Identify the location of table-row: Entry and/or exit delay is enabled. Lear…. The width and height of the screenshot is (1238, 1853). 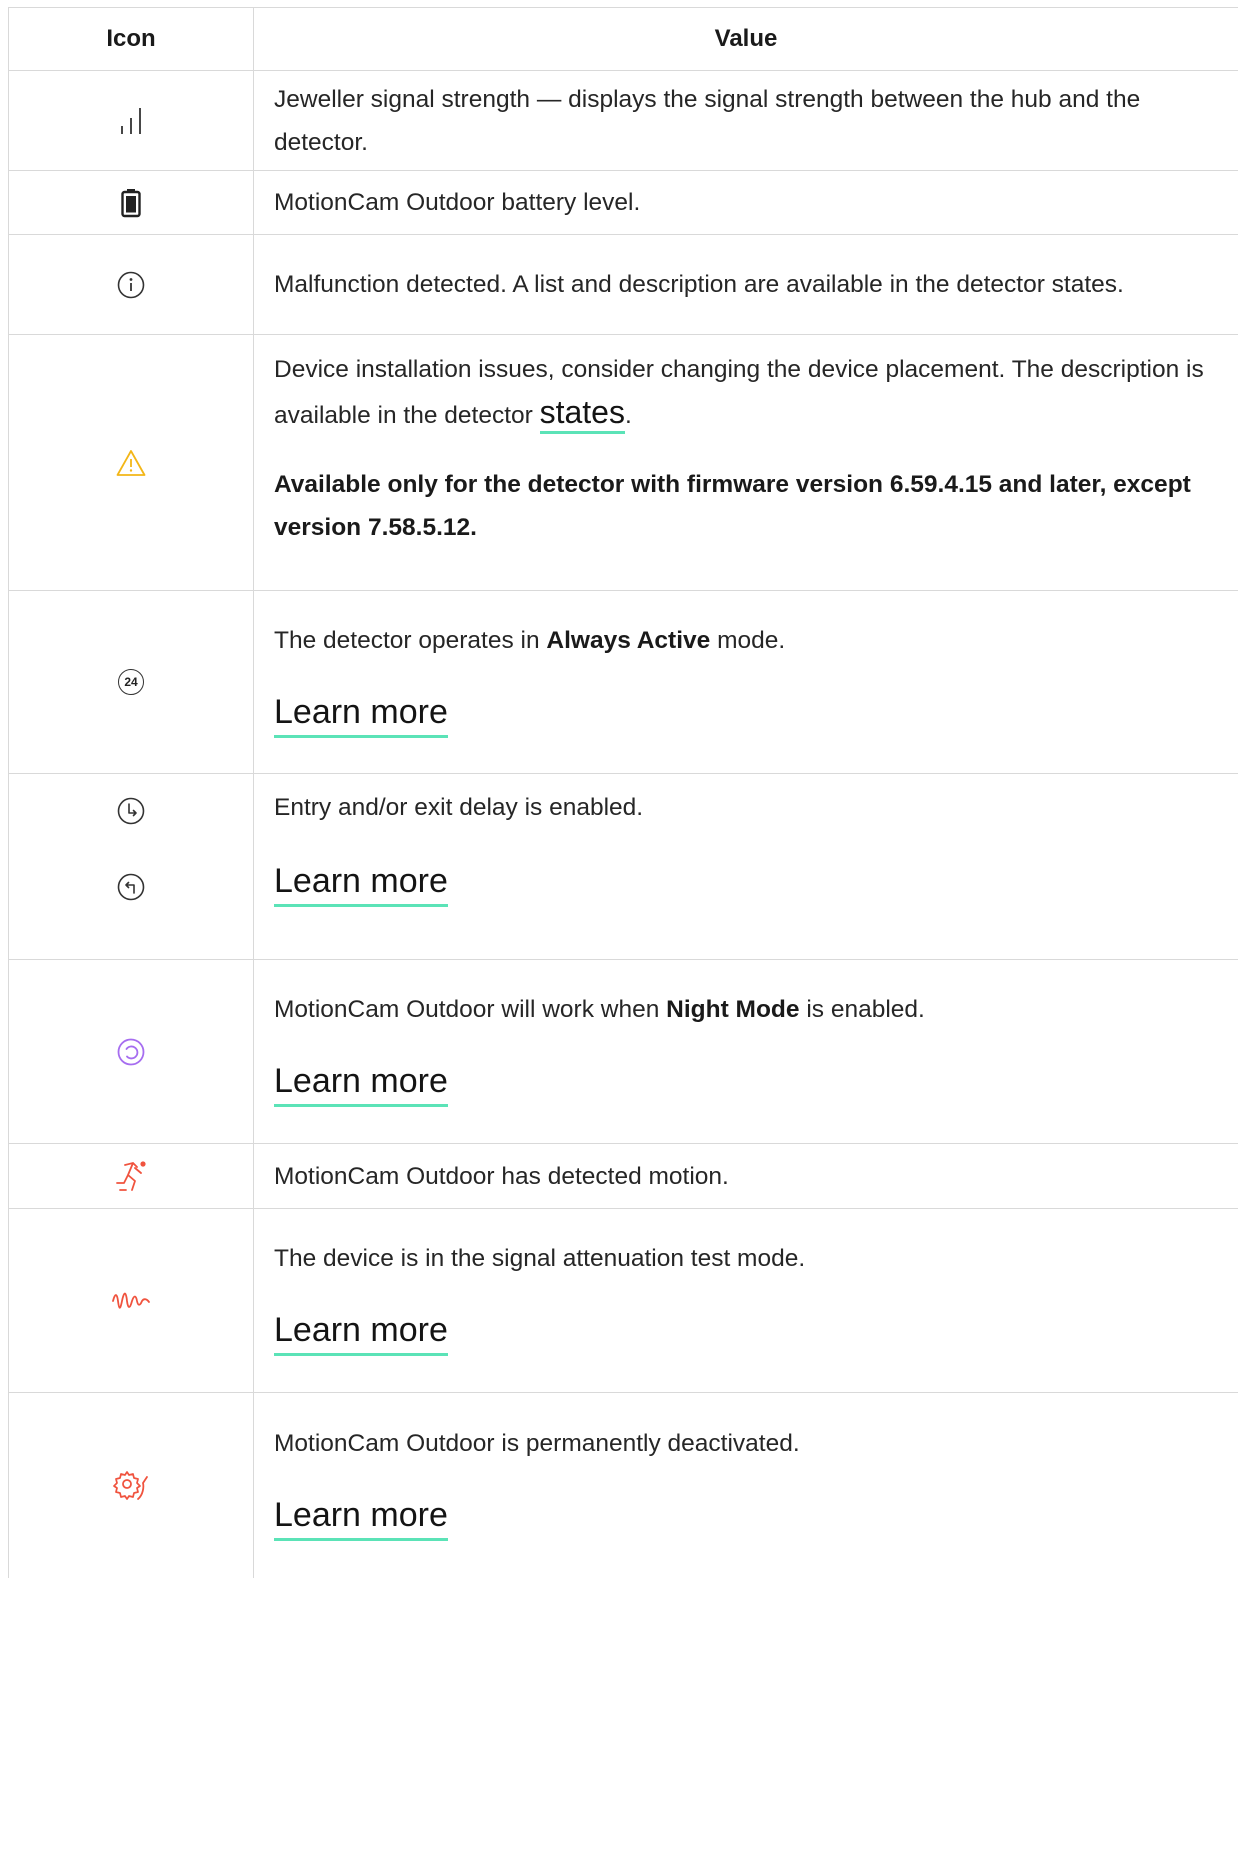
(623, 867).